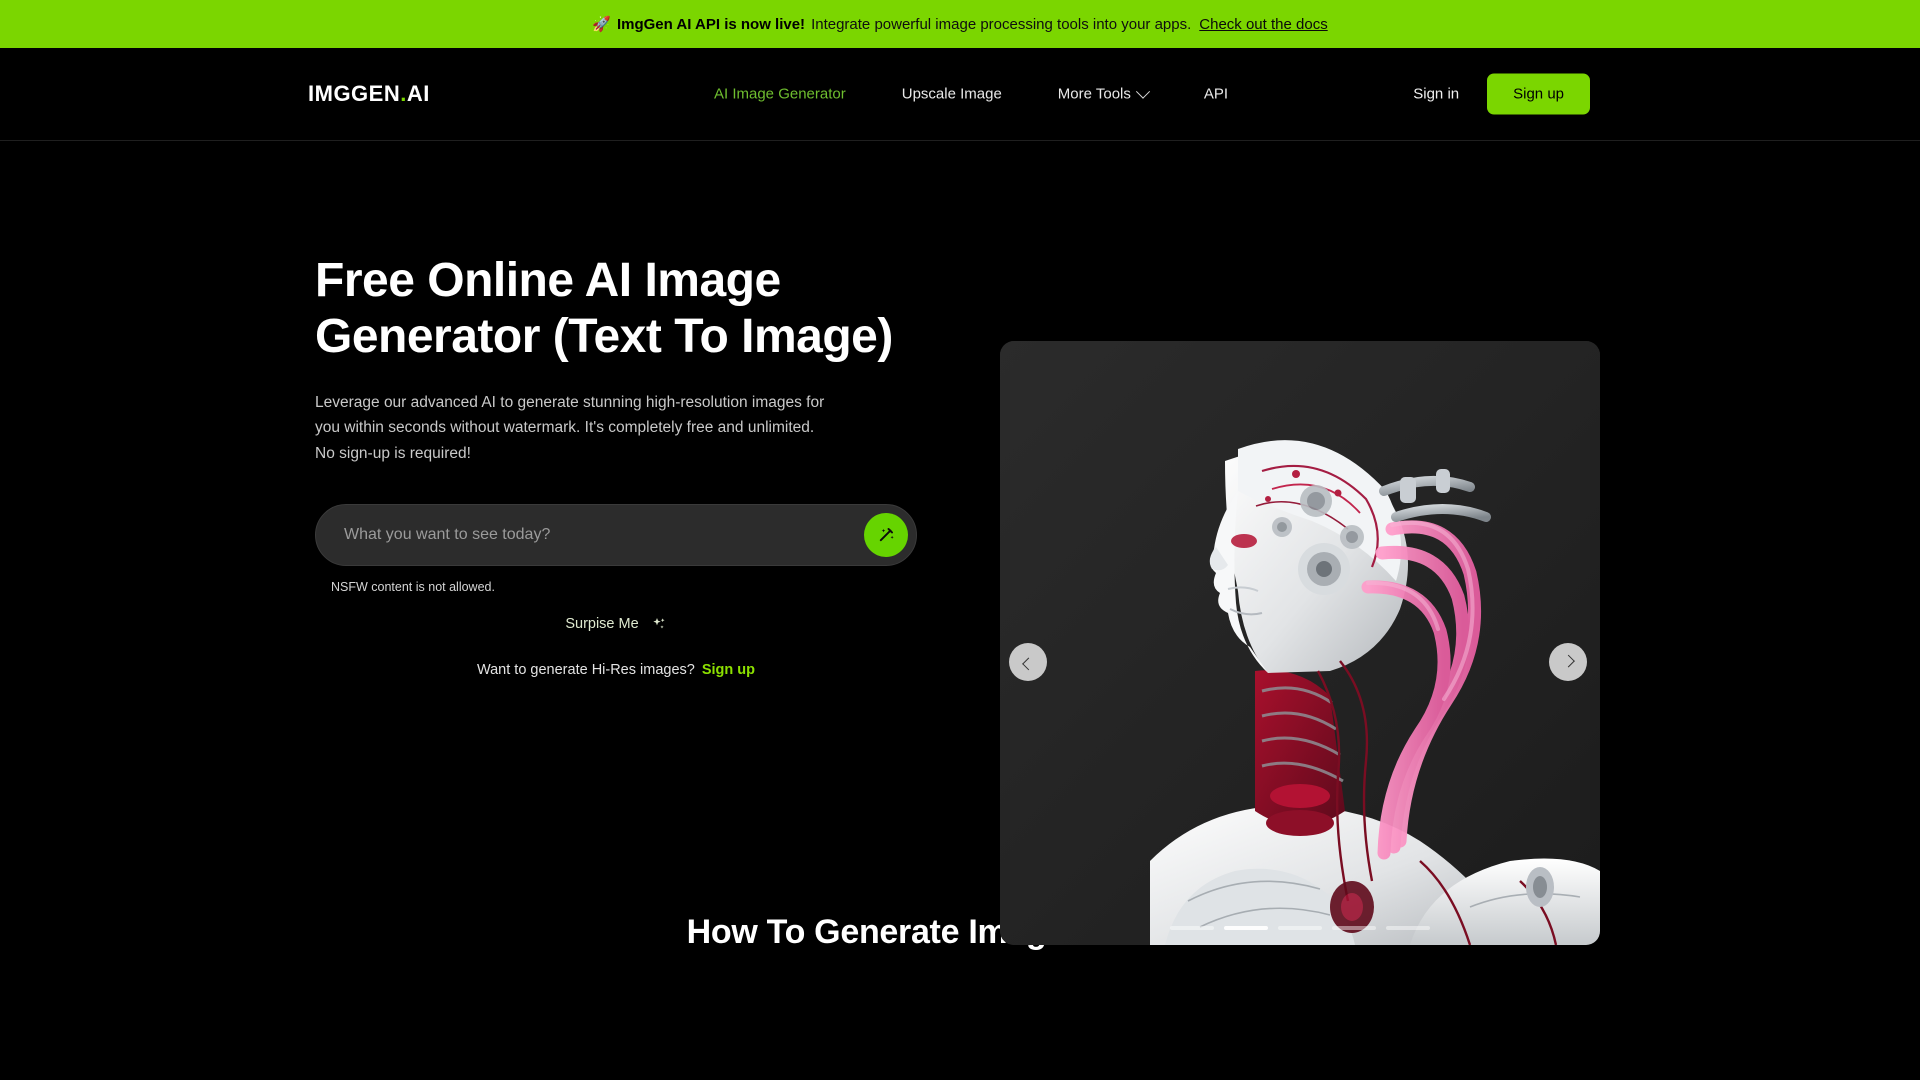 The image size is (1920, 1080). What do you see at coordinates (601, 24) in the screenshot?
I see `rocket-icon: 🚀` at bounding box center [601, 24].